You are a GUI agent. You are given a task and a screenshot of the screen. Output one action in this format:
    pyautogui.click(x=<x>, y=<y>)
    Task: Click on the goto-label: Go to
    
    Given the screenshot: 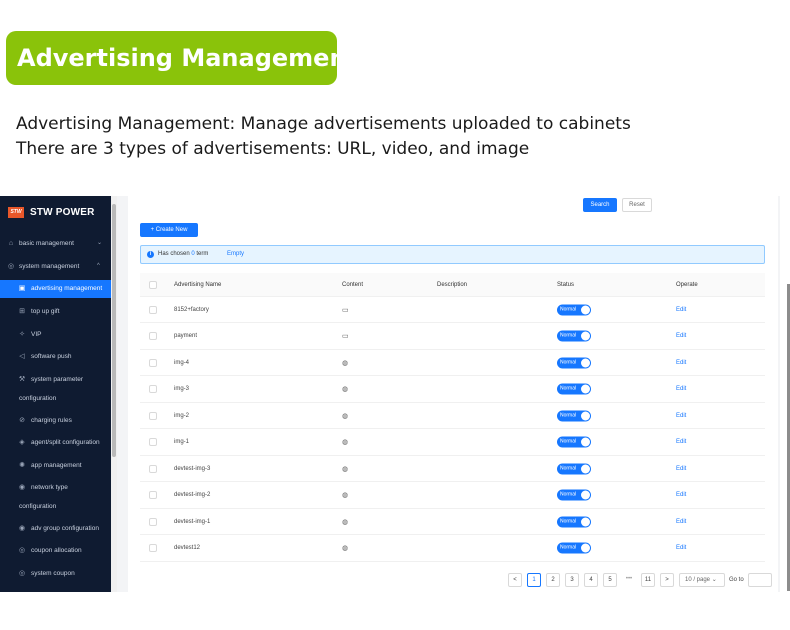 What is the action you would take?
    pyautogui.click(x=736, y=580)
    